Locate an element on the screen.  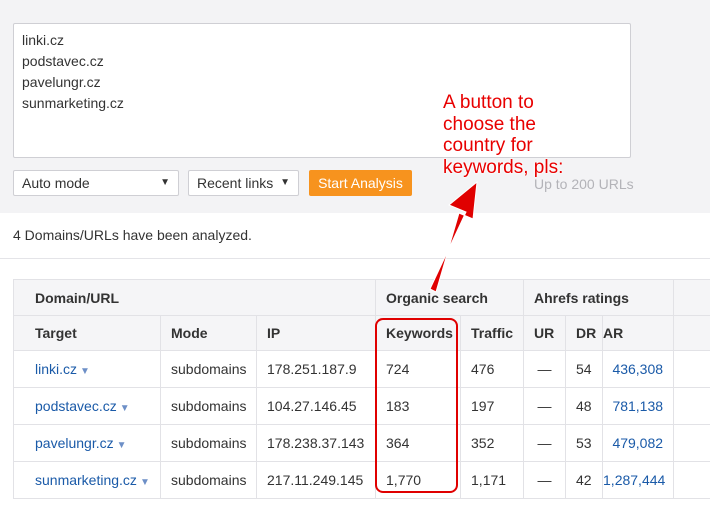
target-link: sunmarketing.cz is located at coordinates (86, 480).